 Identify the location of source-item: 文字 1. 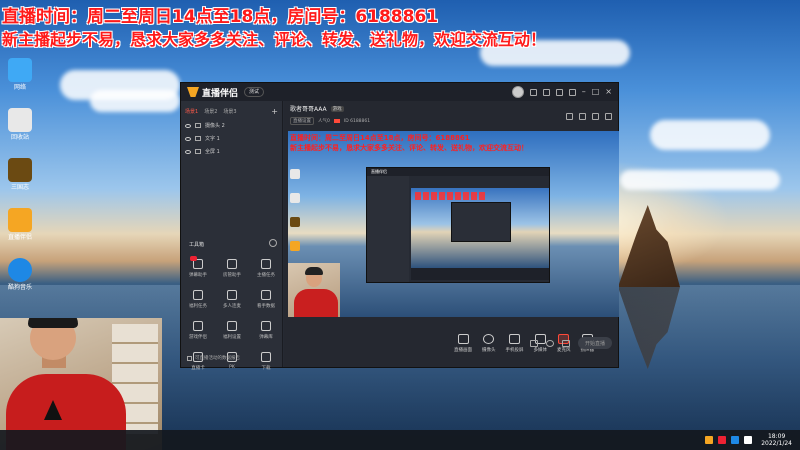
(231, 138).